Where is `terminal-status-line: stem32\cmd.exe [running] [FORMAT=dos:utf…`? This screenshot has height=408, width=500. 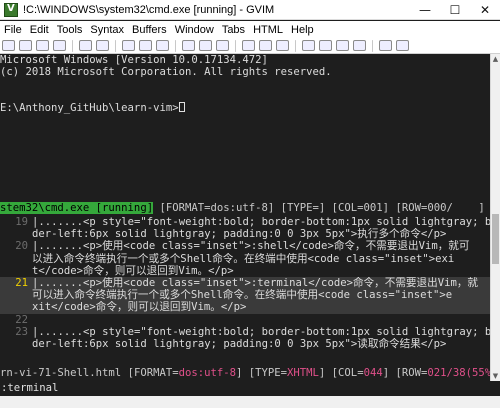
terminal-status-line: stem32\cmd.exe [running] [FORMAT=dos:utf… is located at coordinates (245, 208).